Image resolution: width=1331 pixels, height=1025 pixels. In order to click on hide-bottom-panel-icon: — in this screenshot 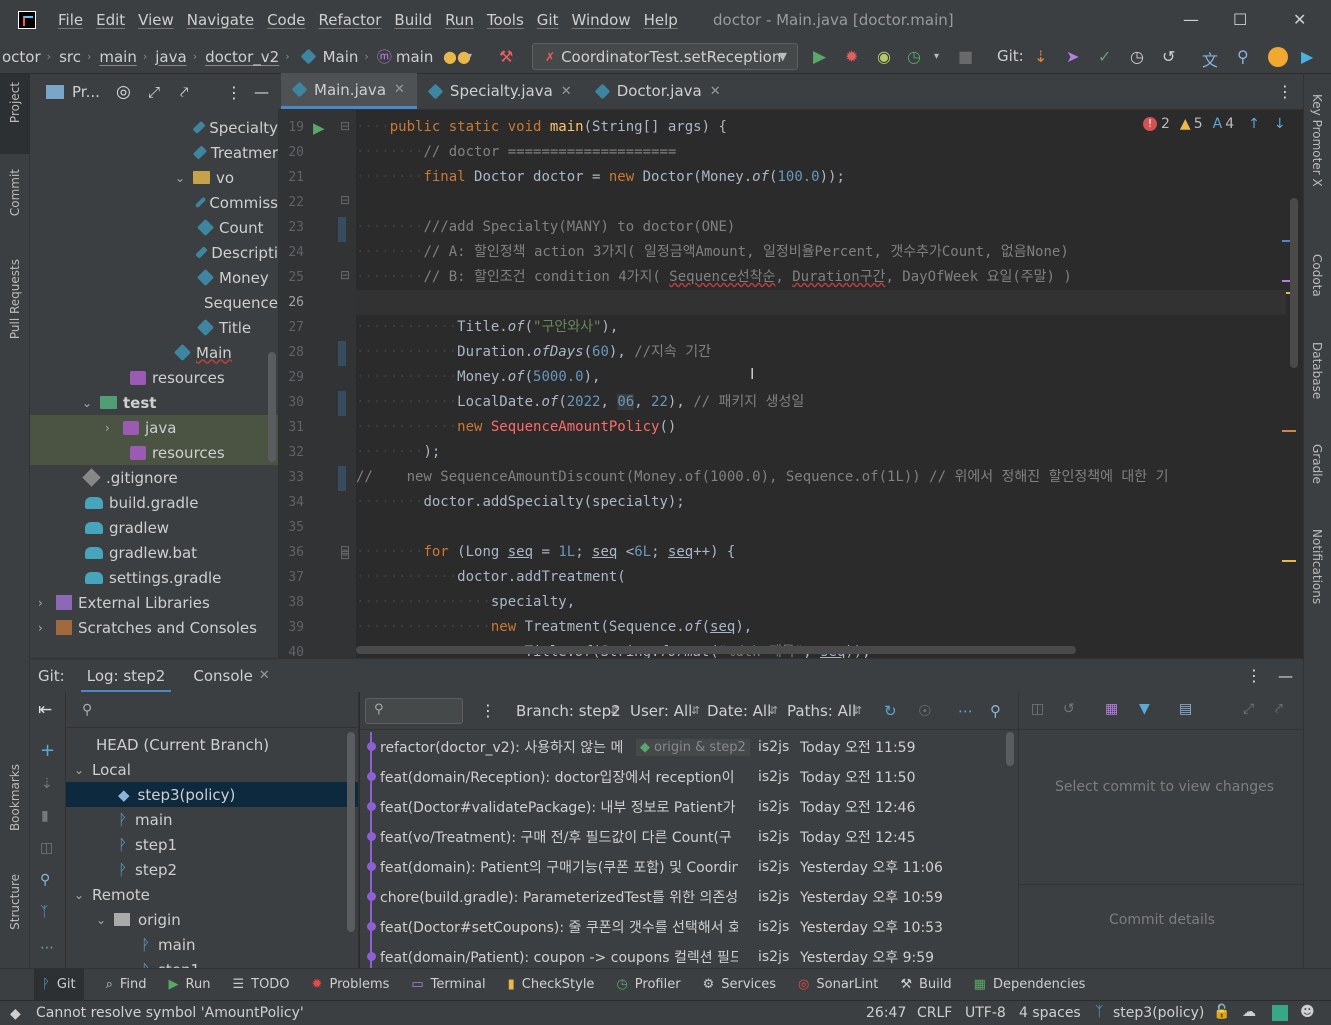, I will do `click(1285, 676)`.